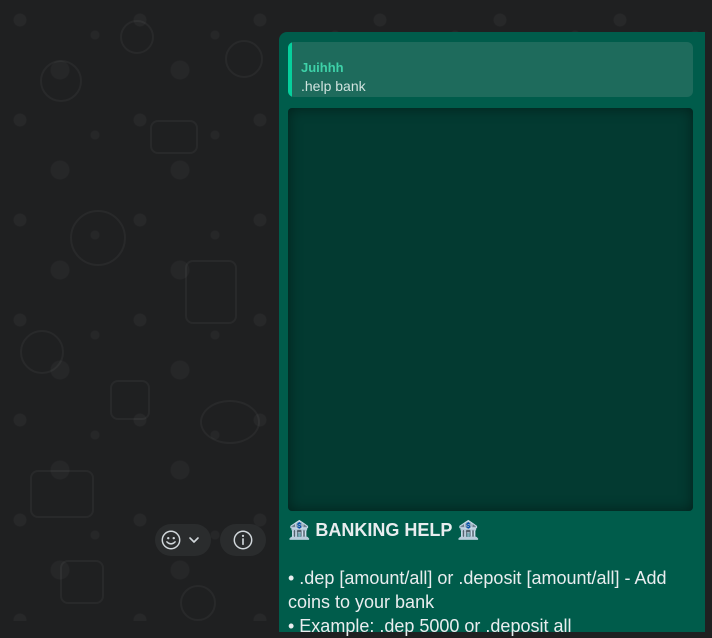  I want to click on message-info-button, so click(243, 540).